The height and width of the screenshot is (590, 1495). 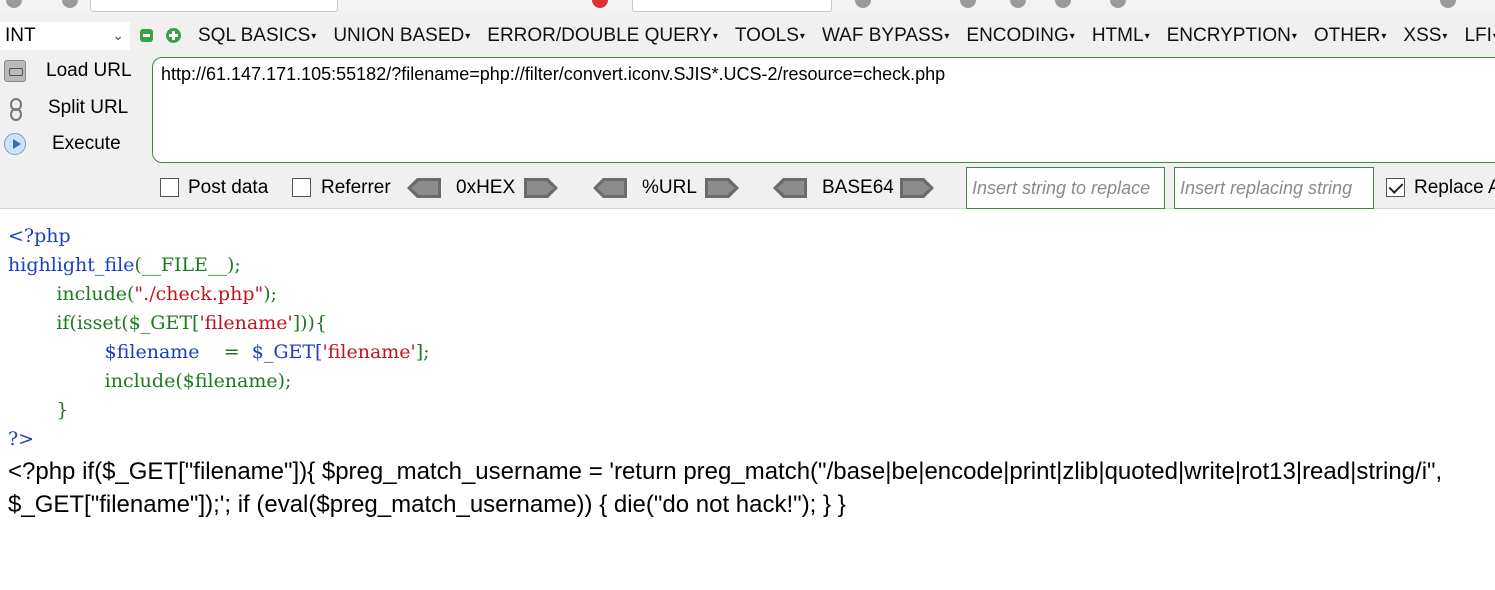 I want to click on play-icon, so click(x=15, y=144).